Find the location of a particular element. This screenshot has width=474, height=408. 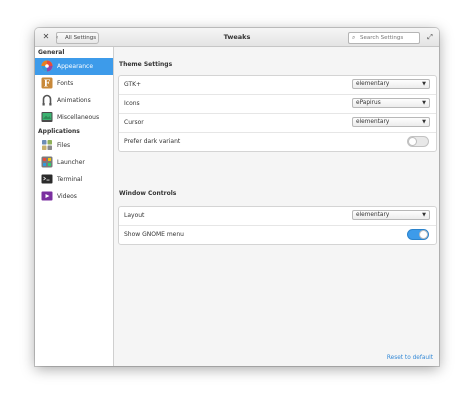

sidebar-item-animations: Animations is located at coordinates (74, 100).